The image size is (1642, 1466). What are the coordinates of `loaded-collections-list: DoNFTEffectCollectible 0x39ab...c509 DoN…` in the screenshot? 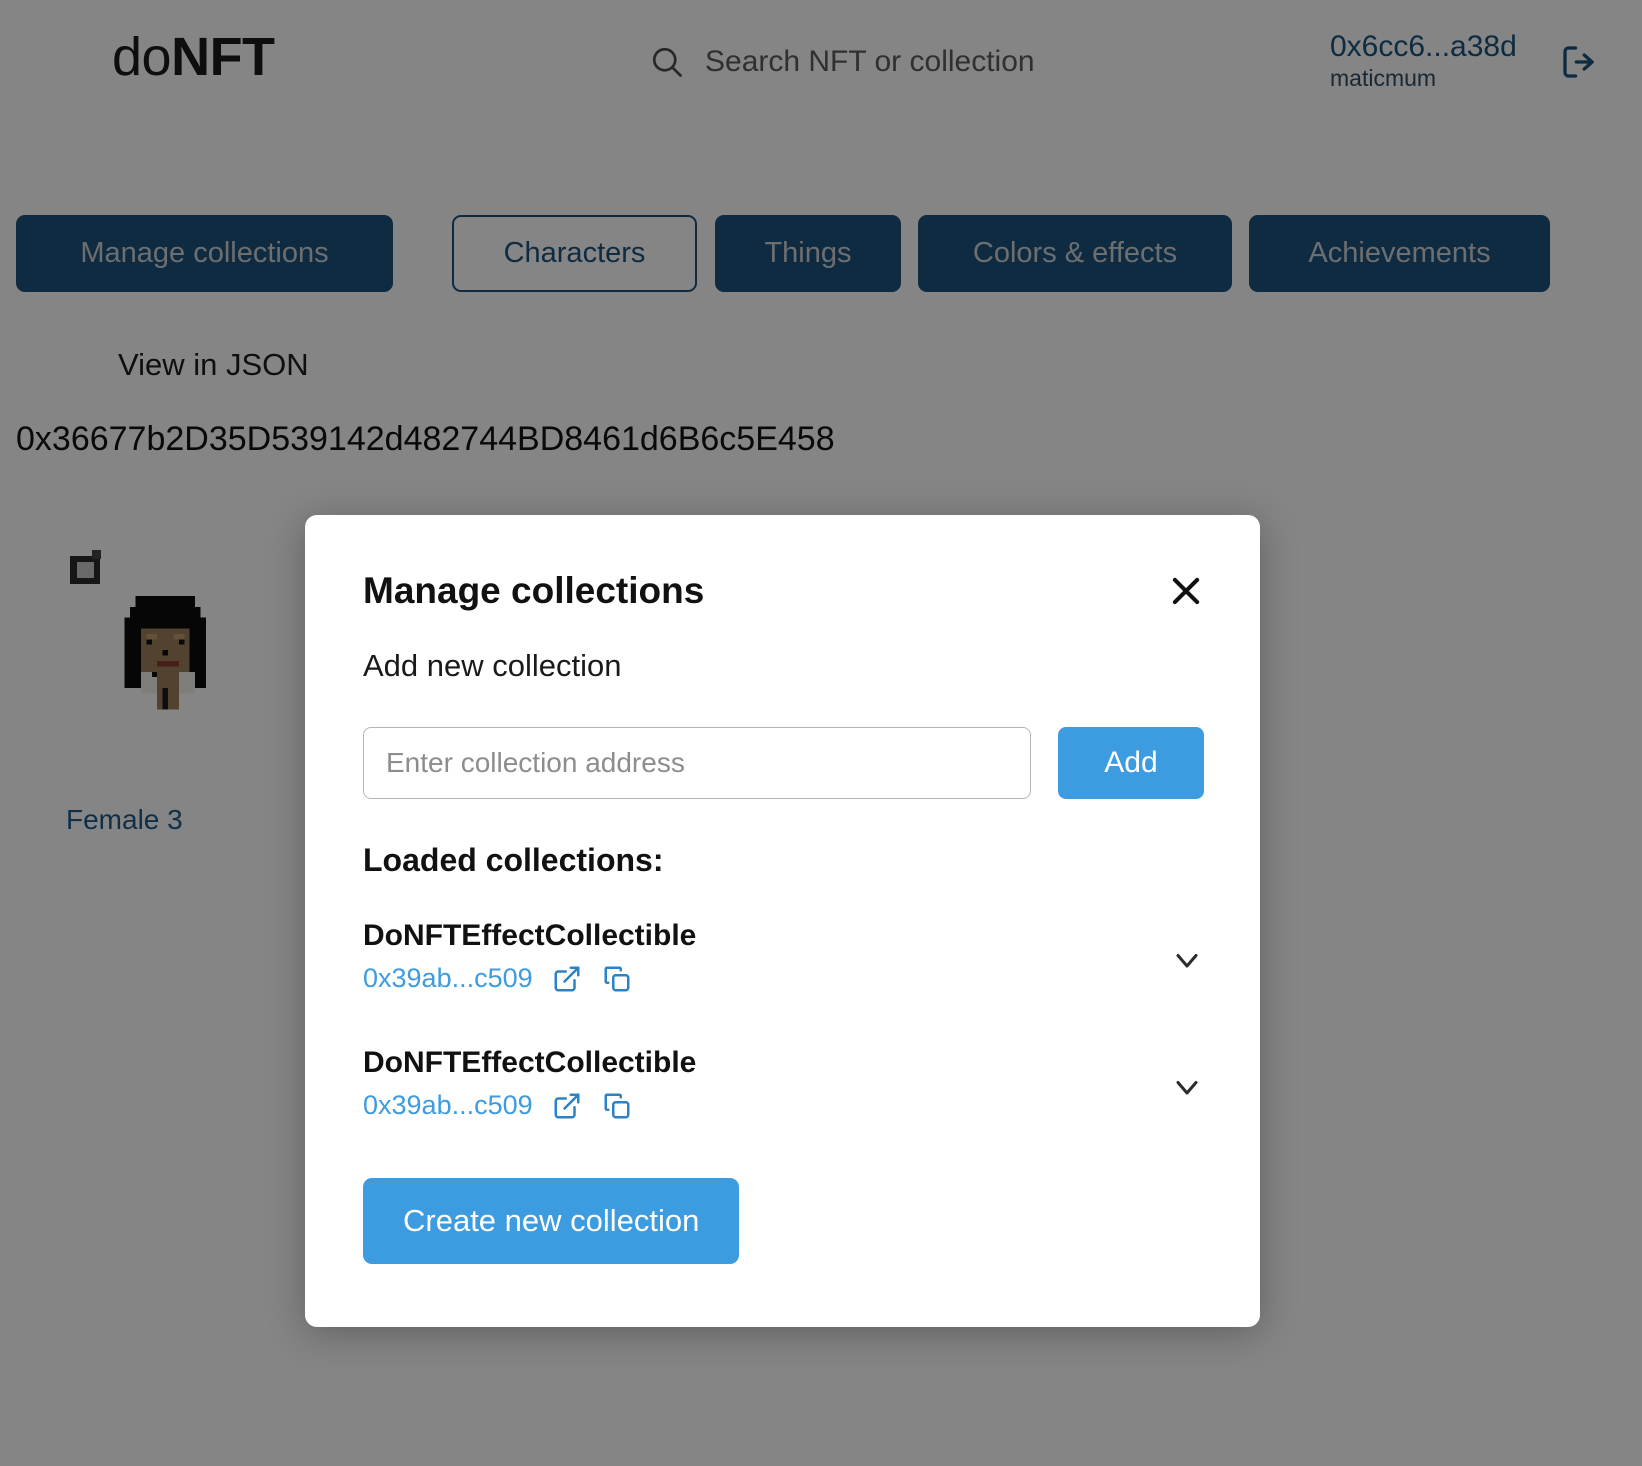 It's located at (786, 1042).